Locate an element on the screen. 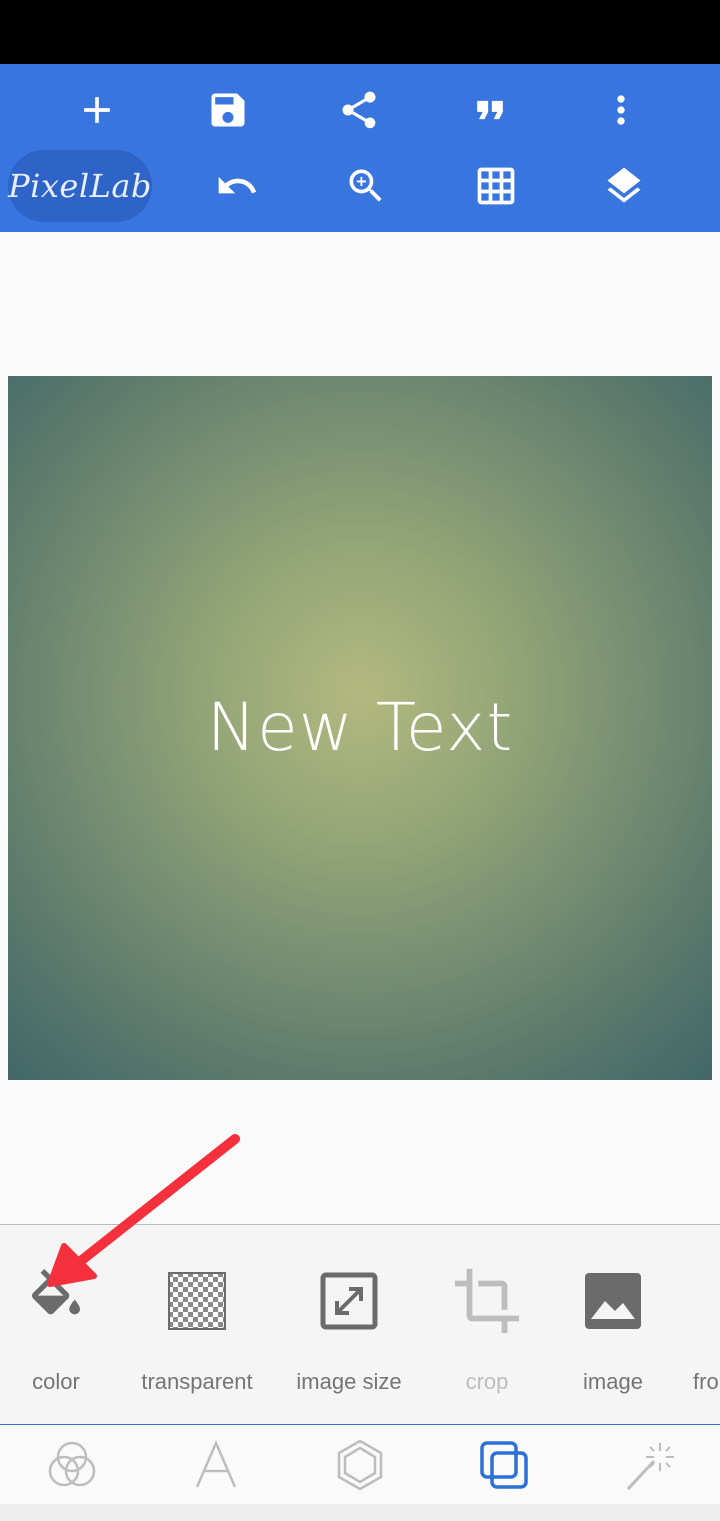 The height and width of the screenshot is (1521, 720). paint-bucket-icon is located at coordinates (56, 1292).